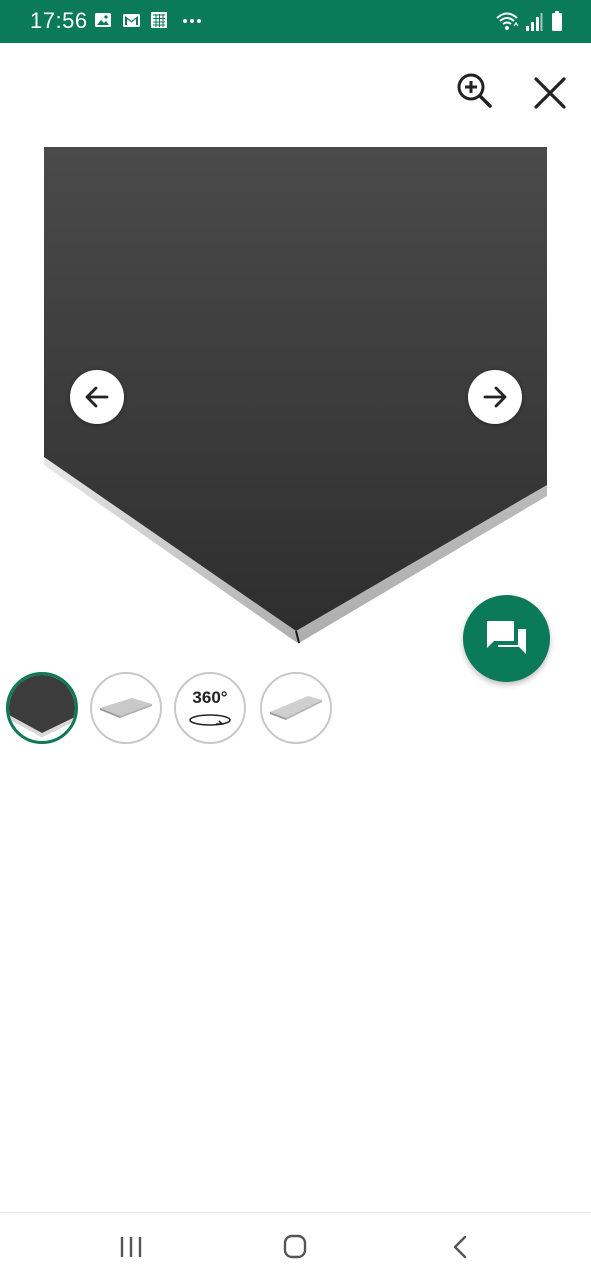 The width and height of the screenshot is (591, 1281). I want to click on back-button, so click(461, 1247).